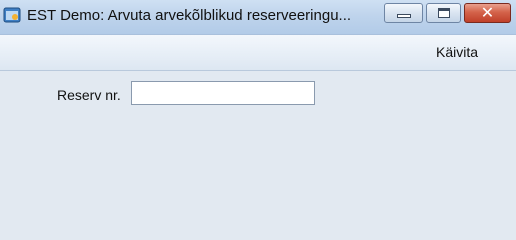 Image resolution: width=516 pixels, height=240 pixels. I want to click on reserv-nr-input, so click(223, 93).